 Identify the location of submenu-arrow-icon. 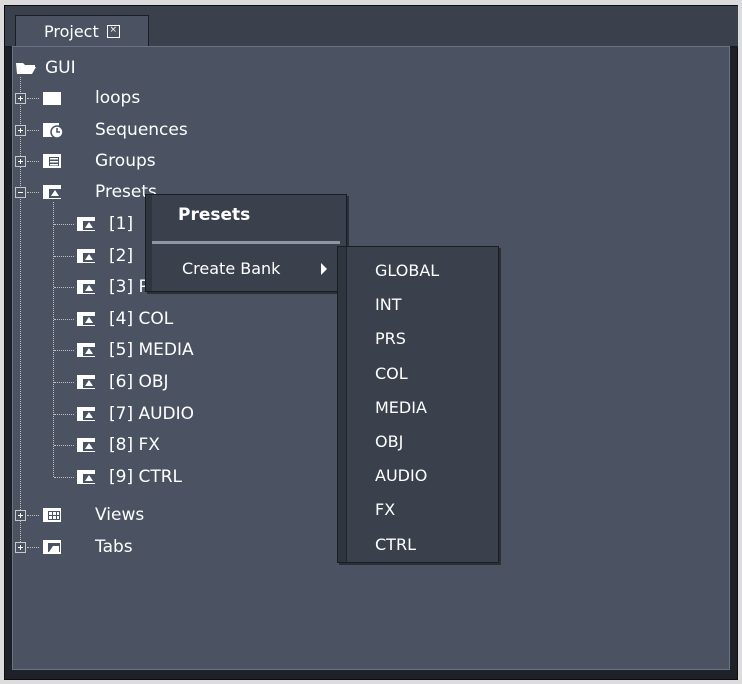
(324, 269).